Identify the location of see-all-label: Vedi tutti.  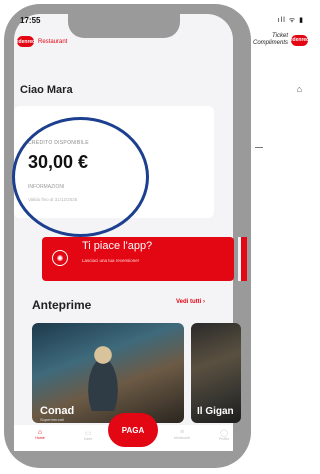
(189, 302).